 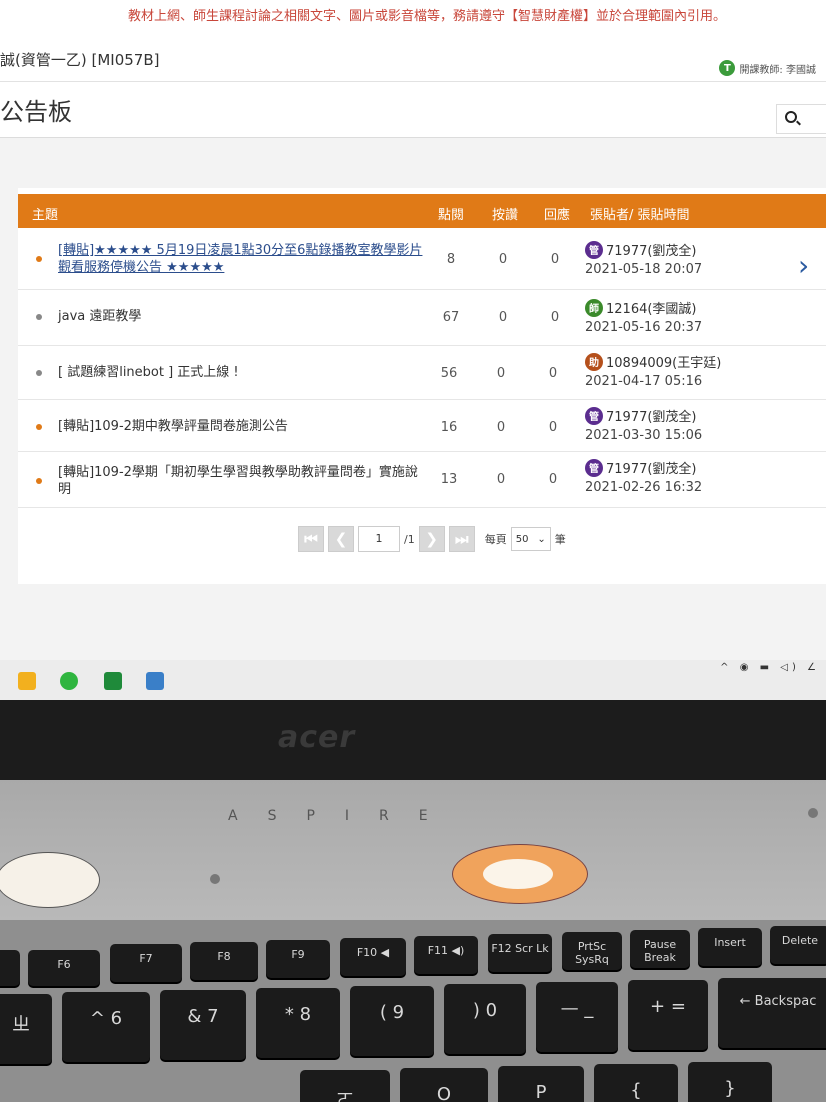 I want to click on teacher-info: T 開課教師: 李國誠, so click(x=767, y=68).